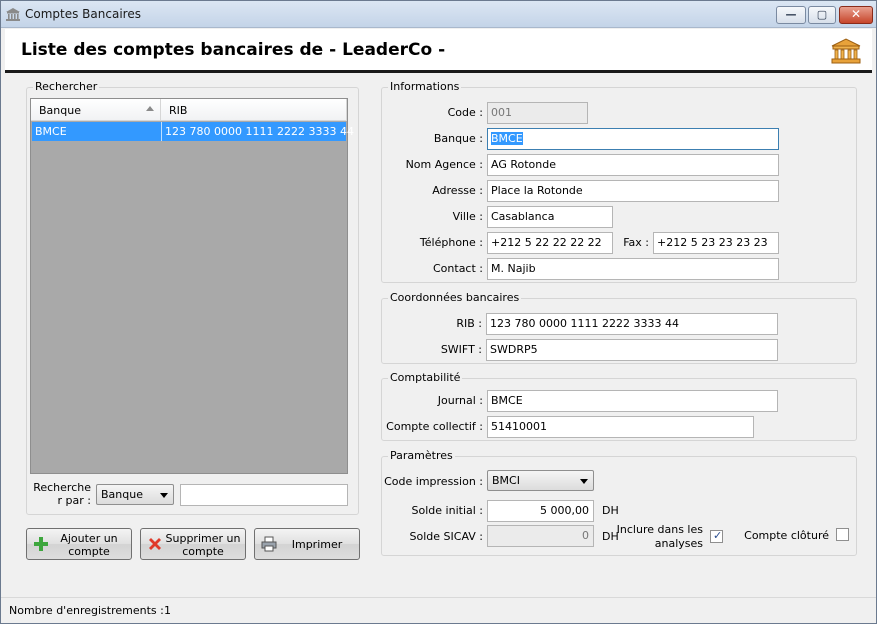 The image size is (877, 624). Describe the element at coordinates (62, 494) in the screenshot. I see `search-by-label: Recherche r par :` at that location.